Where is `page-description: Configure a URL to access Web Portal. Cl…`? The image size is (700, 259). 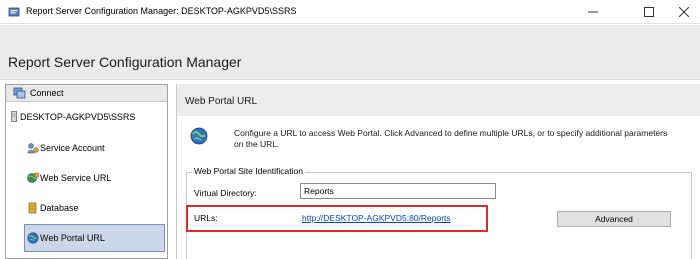 page-description: Configure a URL to access Web Portal. Cl… is located at coordinates (451, 138).